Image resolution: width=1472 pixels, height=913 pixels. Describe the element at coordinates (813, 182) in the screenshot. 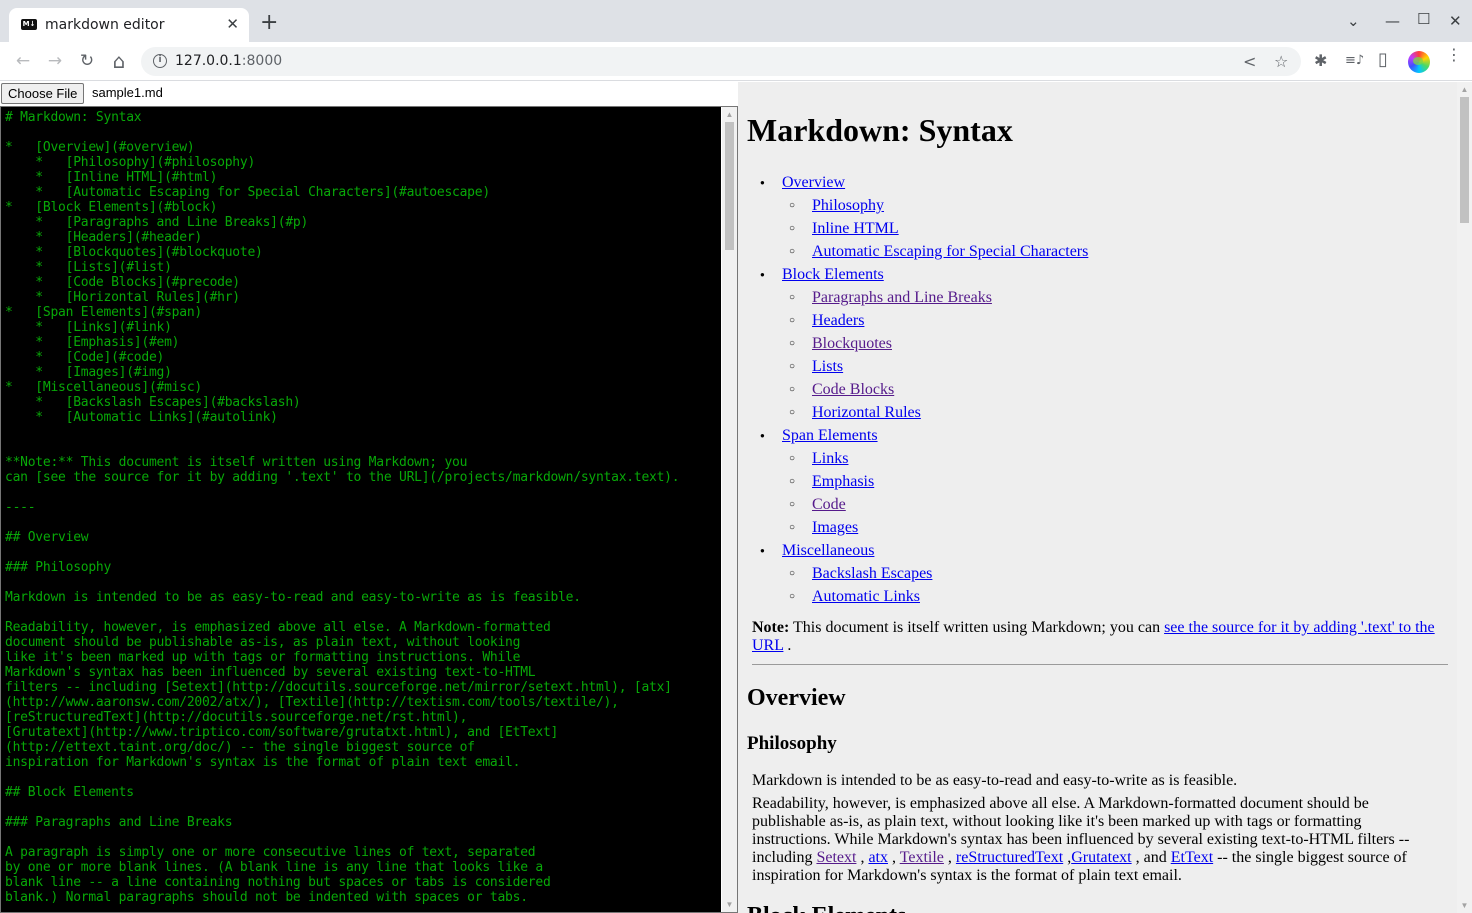

I see `toc-link: Overview` at that location.